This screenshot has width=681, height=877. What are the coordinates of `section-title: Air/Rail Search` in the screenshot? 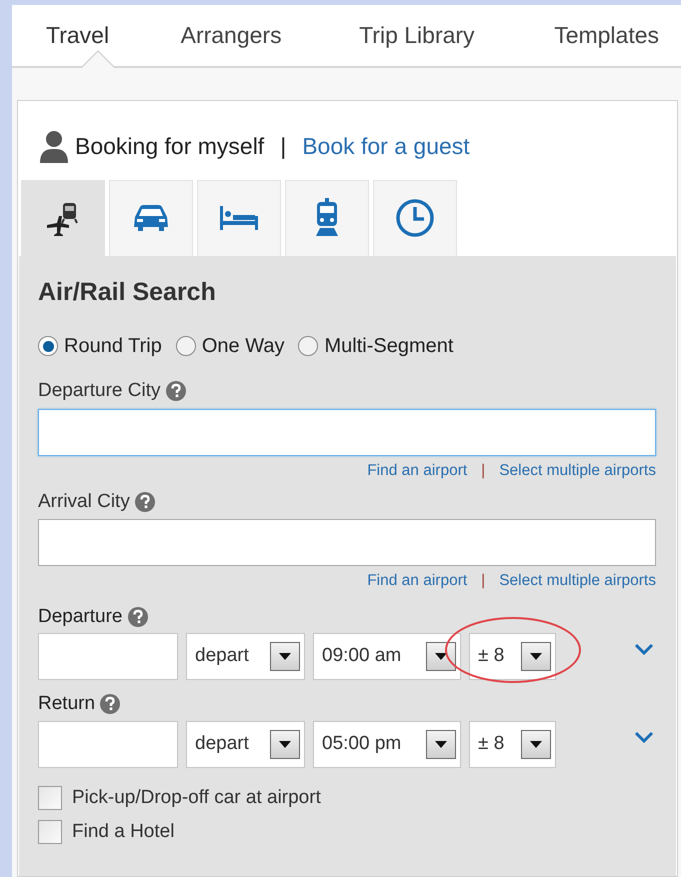 It's located at (127, 292).